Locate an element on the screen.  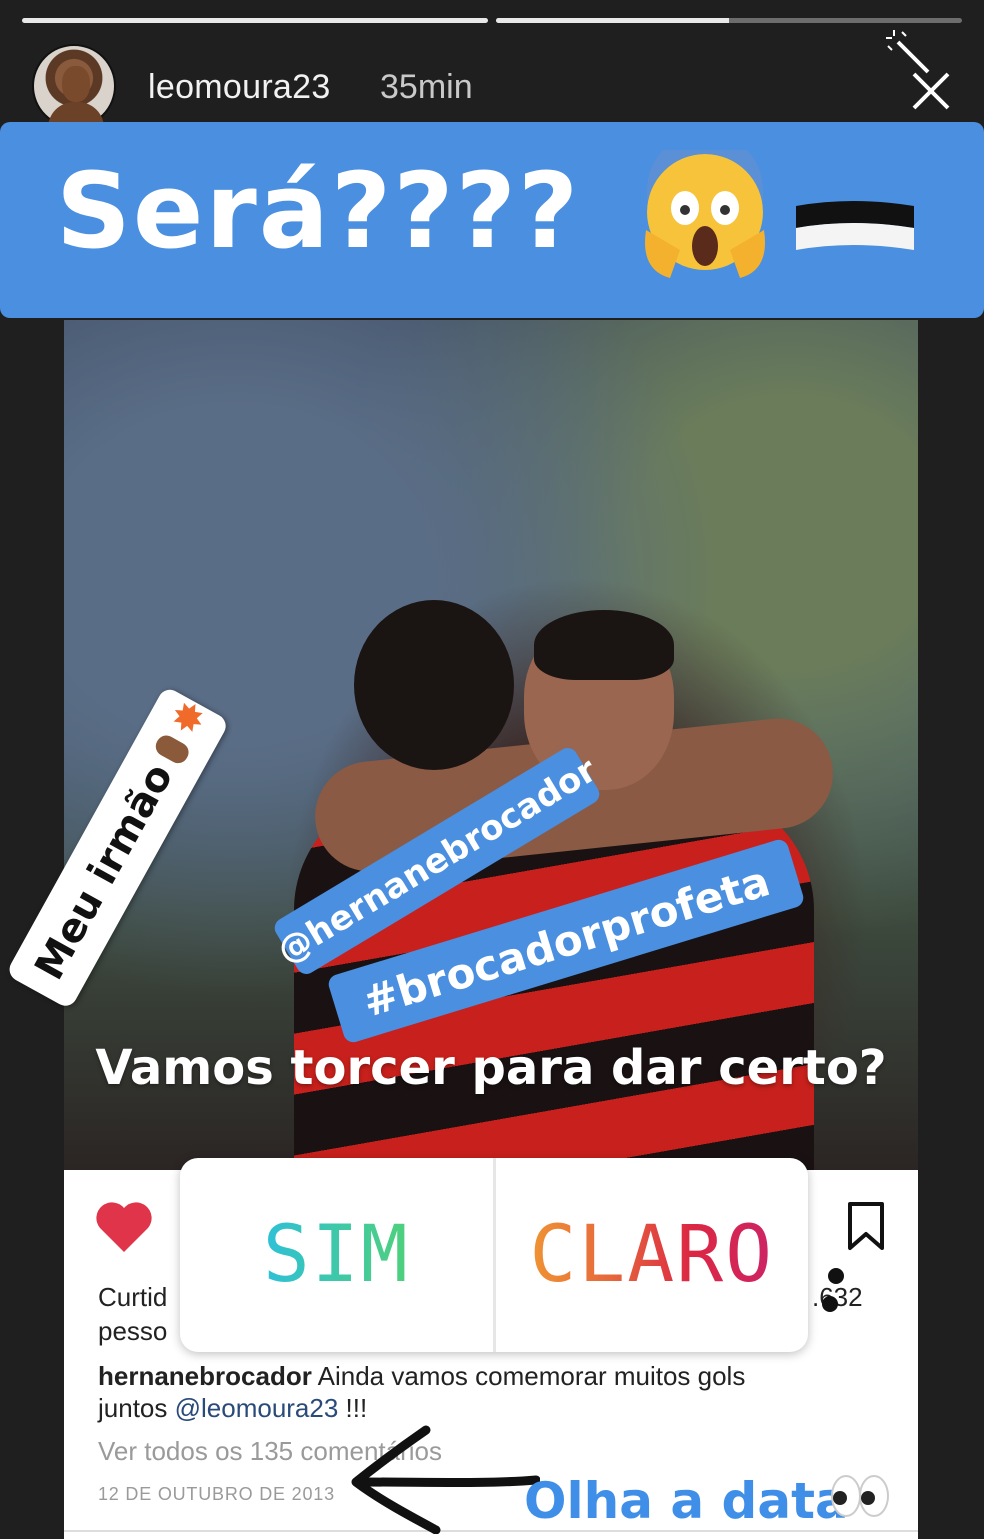
eyes-emoji-icon is located at coordinates (860, 1496).